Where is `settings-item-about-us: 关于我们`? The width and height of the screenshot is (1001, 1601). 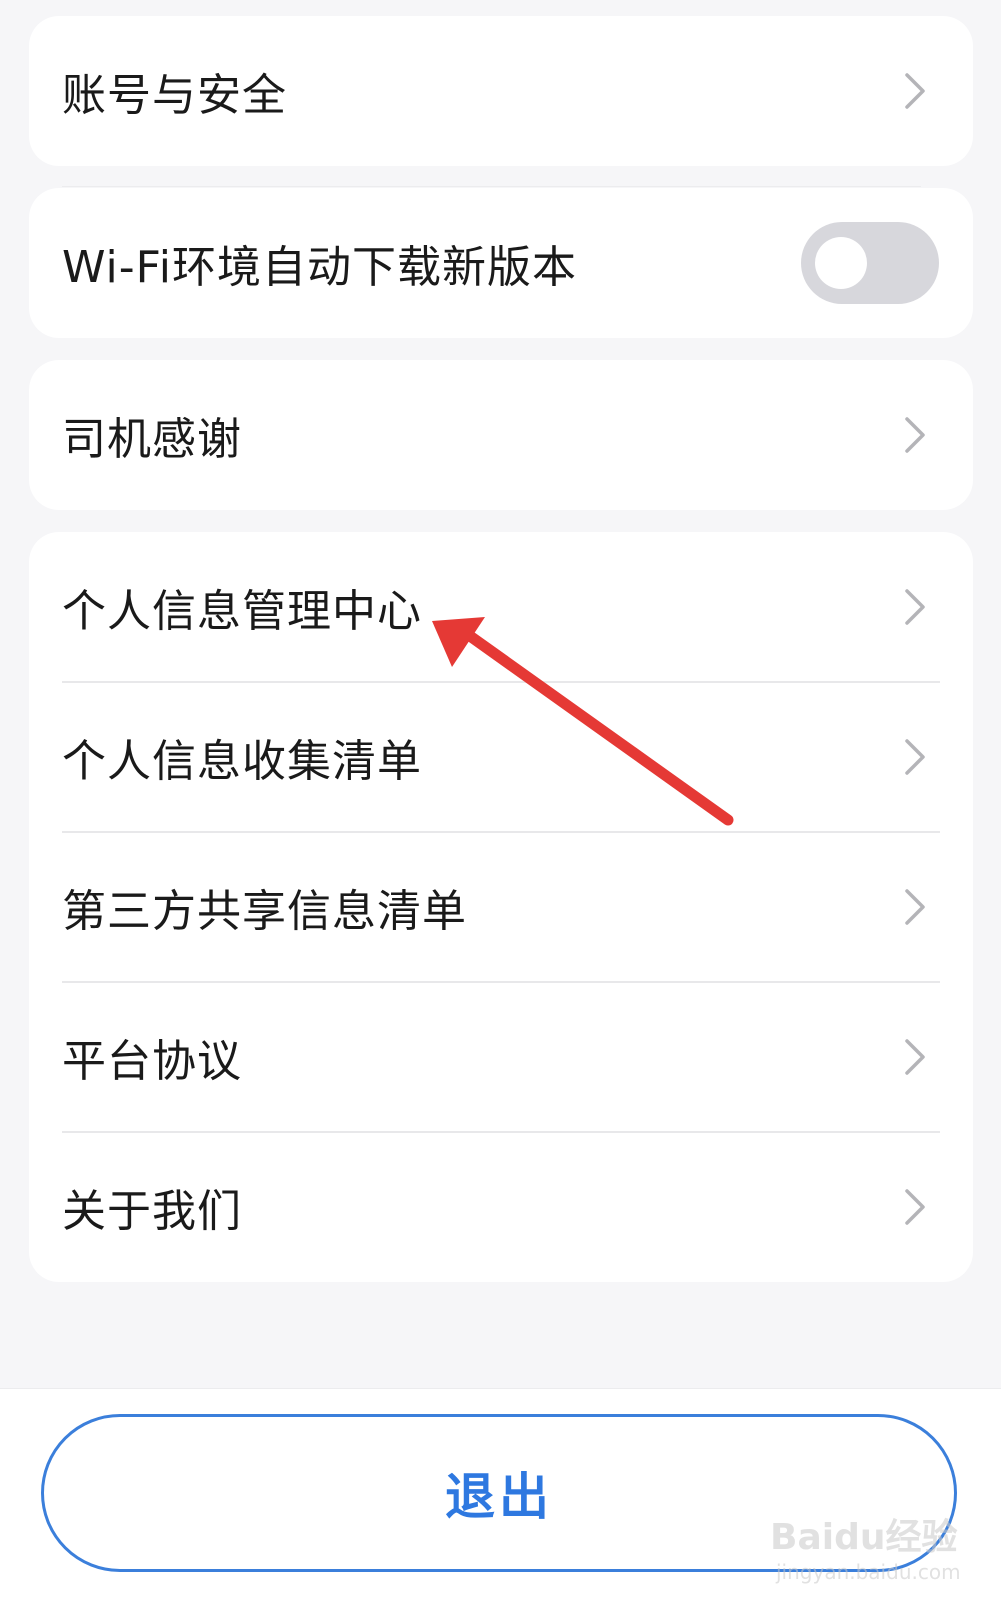
settings-item-about-us: 关于我们 is located at coordinates (501, 1207).